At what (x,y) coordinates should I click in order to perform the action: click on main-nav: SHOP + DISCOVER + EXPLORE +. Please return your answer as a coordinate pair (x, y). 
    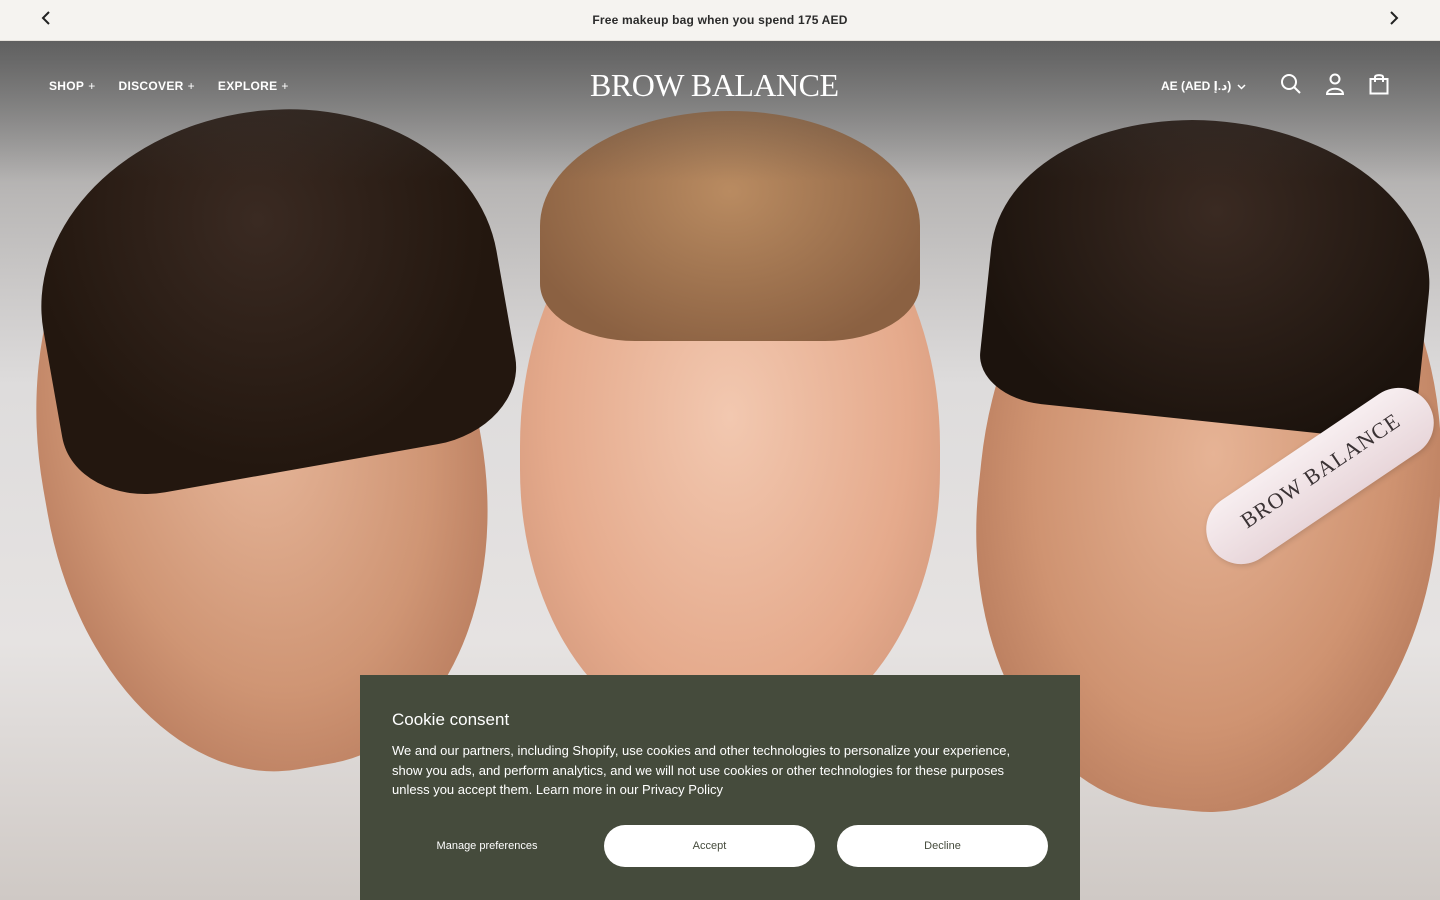
    Looking at the image, I should click on (169, 86).